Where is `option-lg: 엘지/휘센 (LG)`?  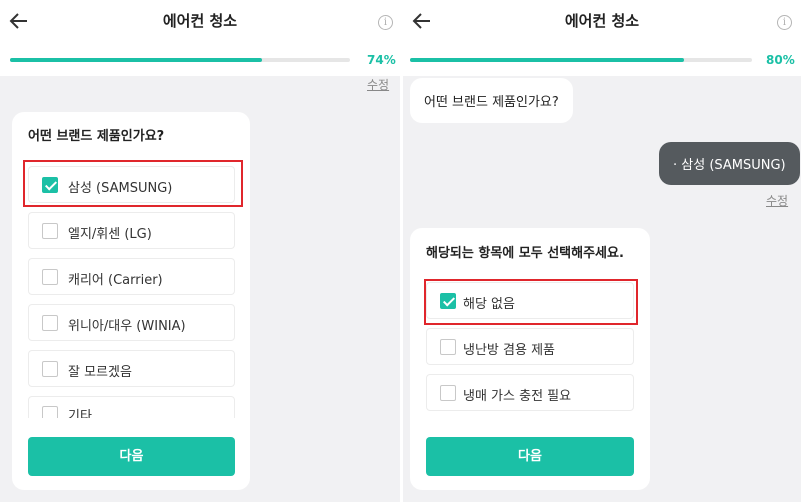
option-lg: 엘지/휘센 (LG) is located at coordinates (131, 230).